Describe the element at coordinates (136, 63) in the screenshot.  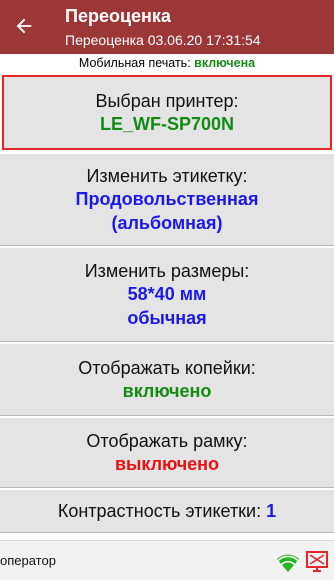
I see `mobile-print-label: Мобильная печать:` at that location.